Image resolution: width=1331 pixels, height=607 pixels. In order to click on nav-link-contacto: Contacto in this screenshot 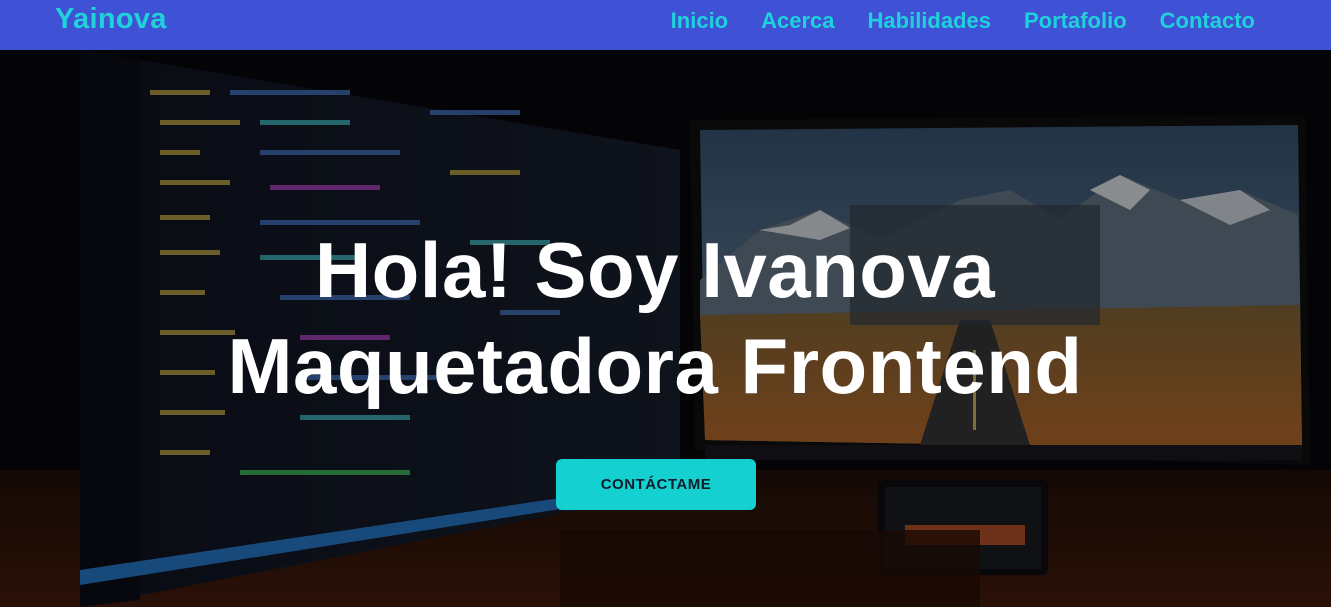, I will do `click(1207, 21)`.